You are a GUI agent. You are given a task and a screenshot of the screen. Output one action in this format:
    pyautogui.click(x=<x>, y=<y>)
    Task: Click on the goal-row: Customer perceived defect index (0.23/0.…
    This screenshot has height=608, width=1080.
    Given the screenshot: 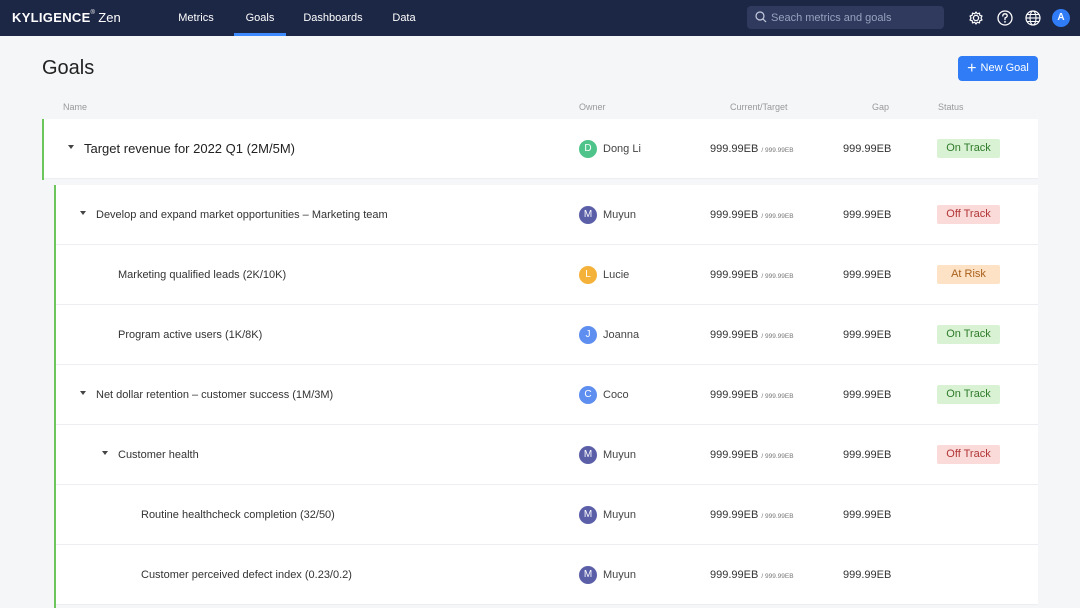 What is the action you would take?
    pyautogui.click(x=547, y=575)
    